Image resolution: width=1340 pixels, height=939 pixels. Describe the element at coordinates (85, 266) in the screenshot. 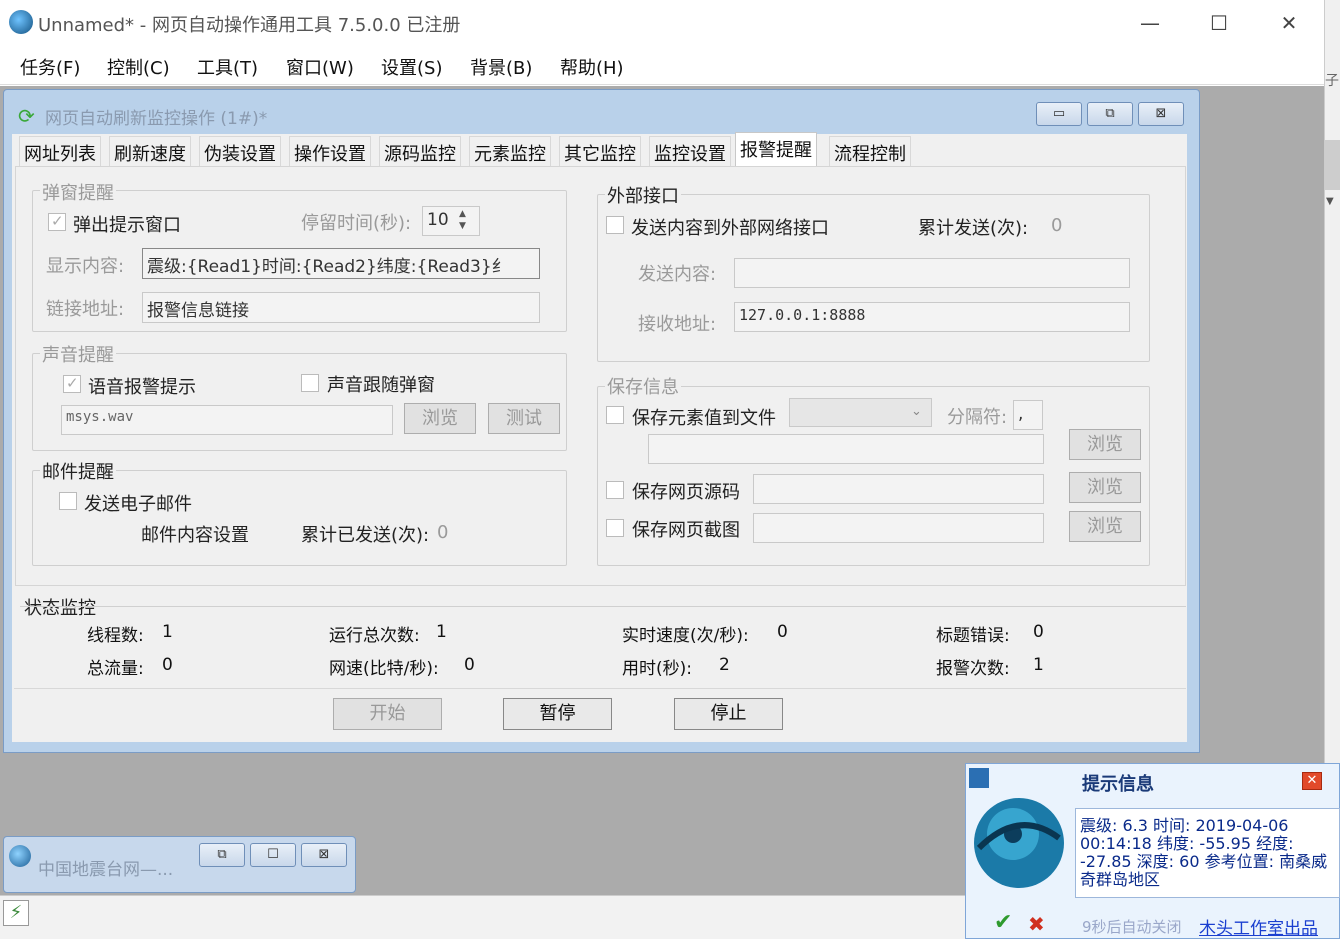

I see `display-content-label: 显示内容:` at that location.